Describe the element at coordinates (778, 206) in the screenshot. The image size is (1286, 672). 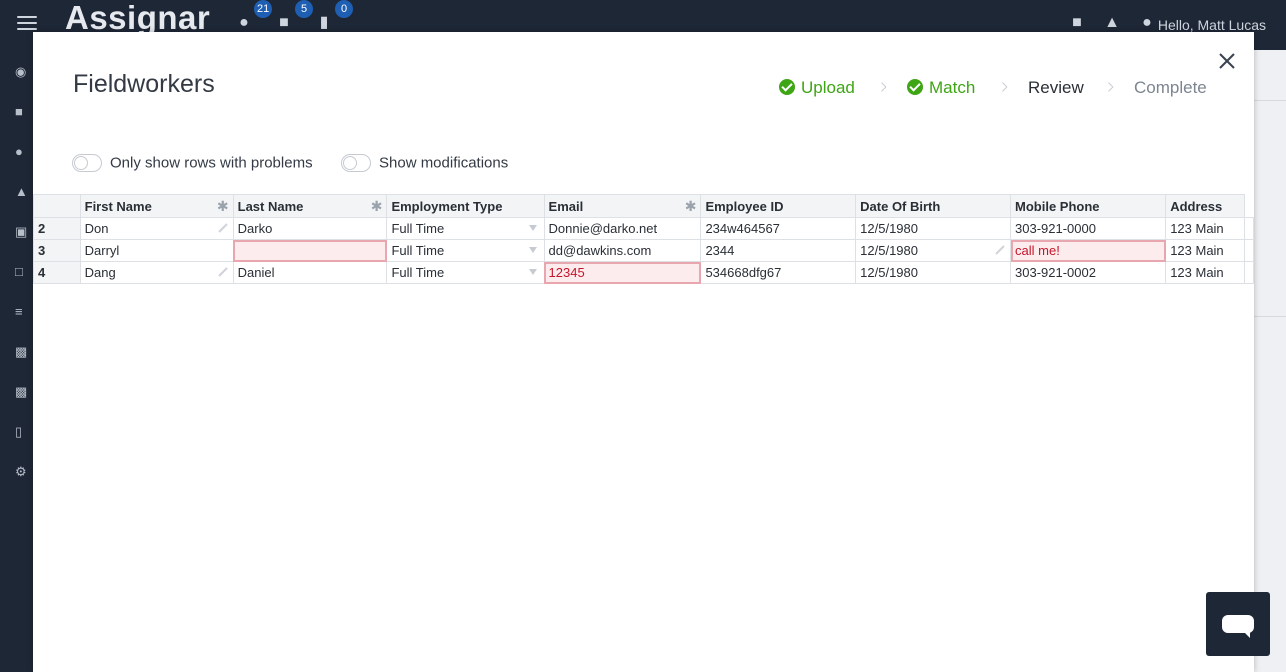
I see `column-header-employee-id: Employee ID` at that location.